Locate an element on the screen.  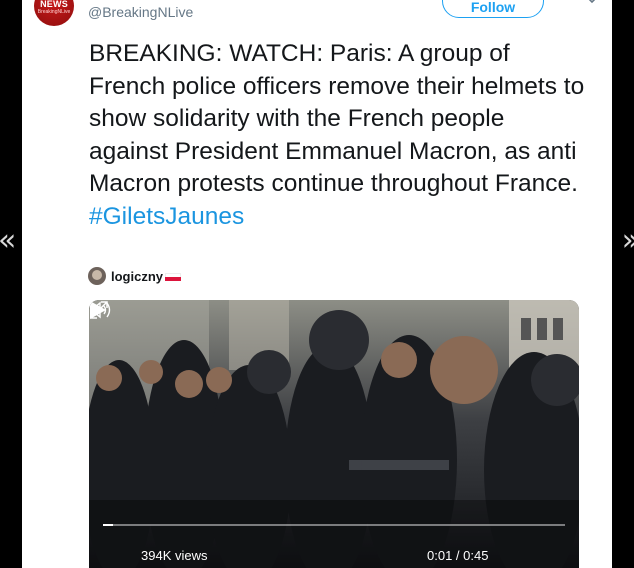
expand-icon is located at coordinates (99, 310).